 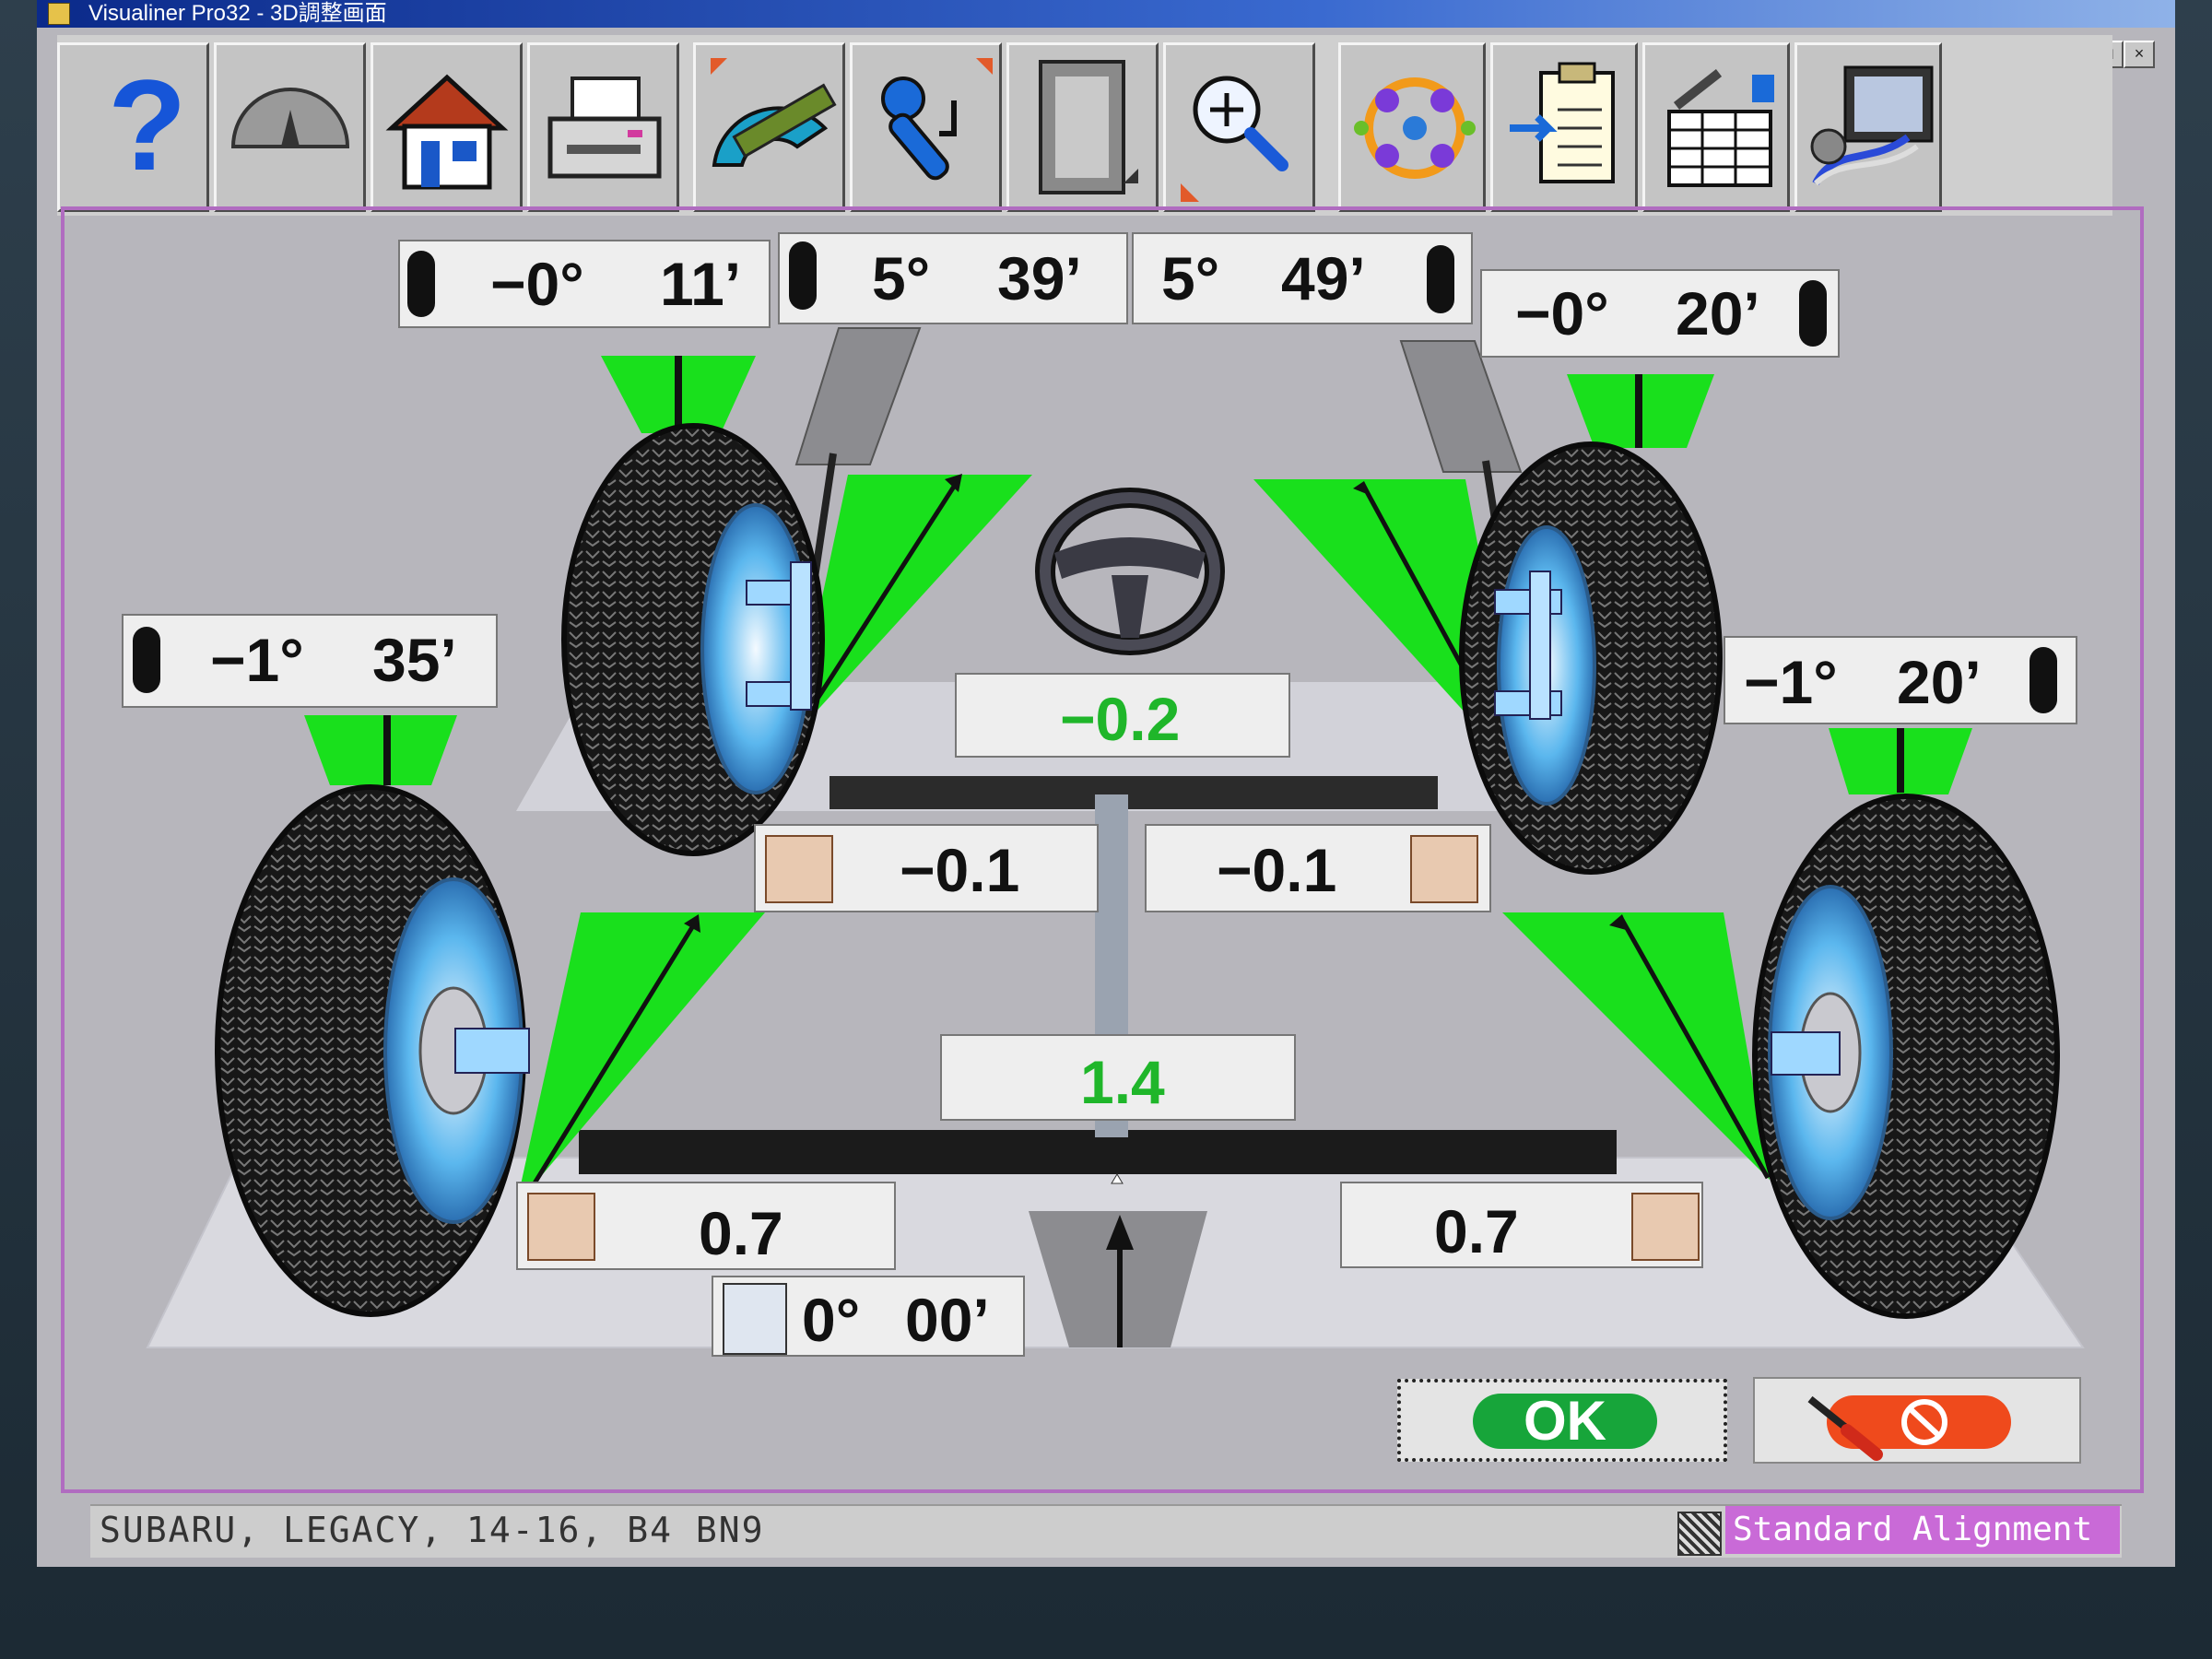 I want to click on cancel-button, so click(x=1917, y=1420).